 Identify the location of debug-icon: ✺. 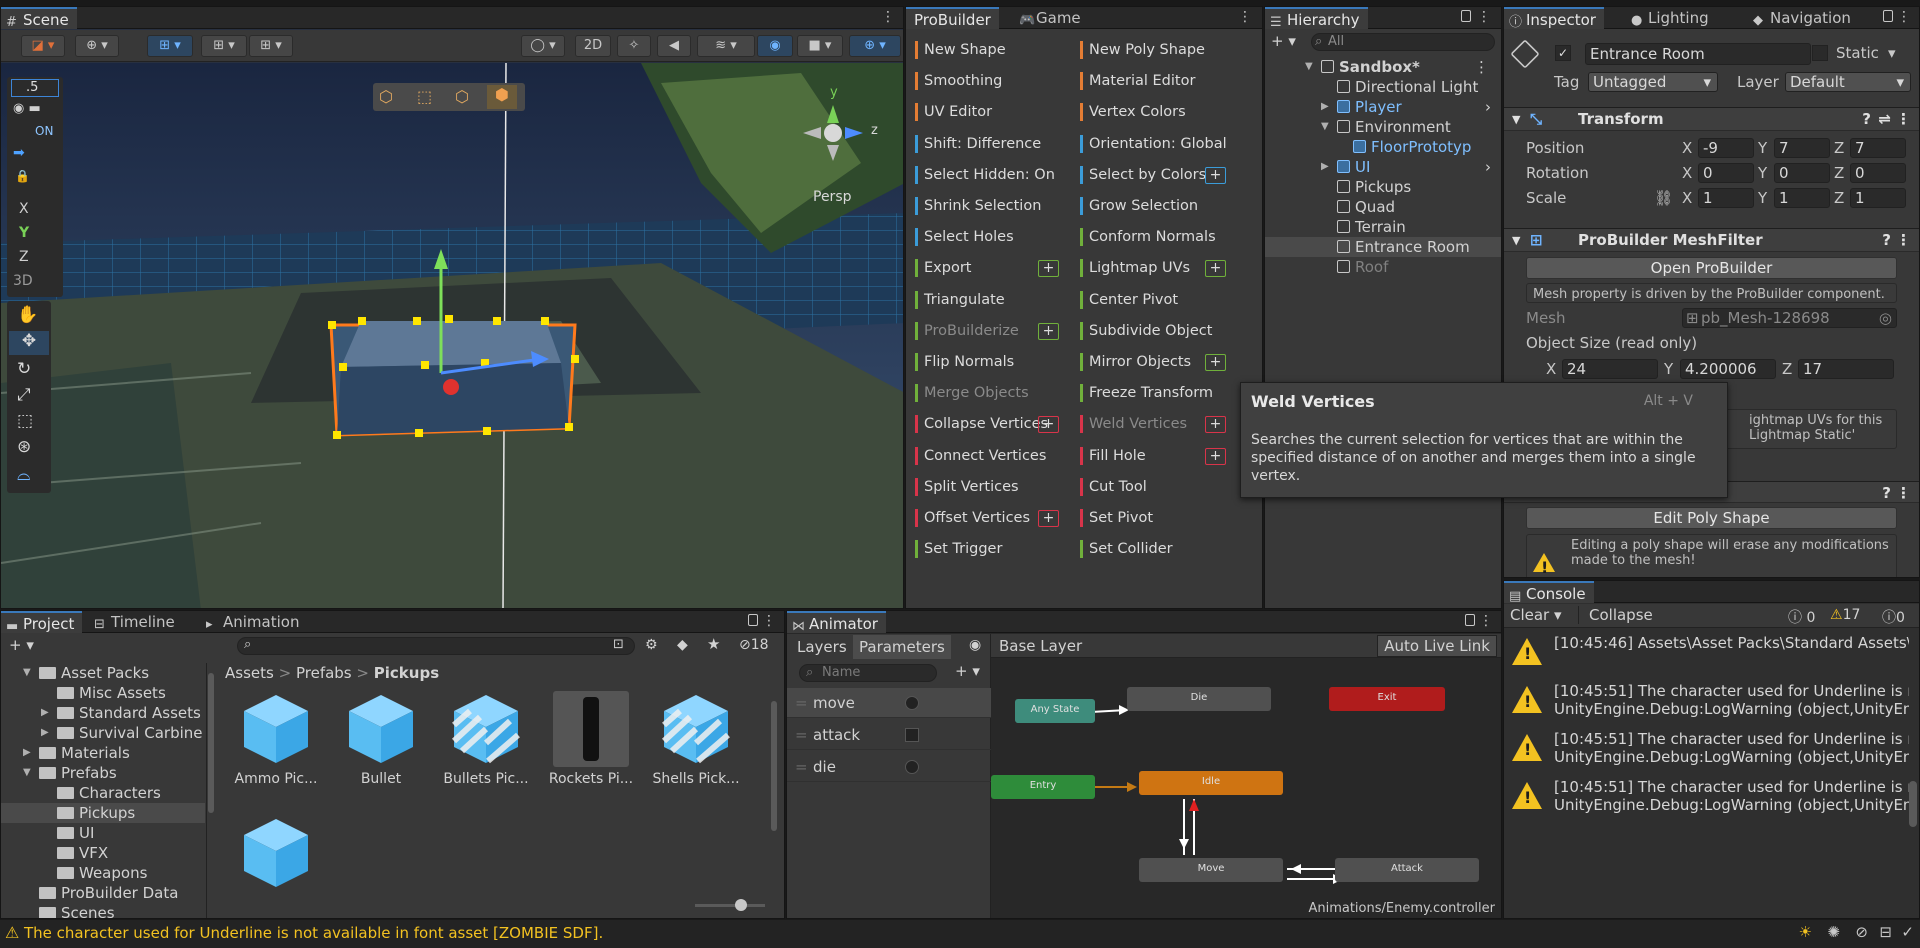
(1833, 932).